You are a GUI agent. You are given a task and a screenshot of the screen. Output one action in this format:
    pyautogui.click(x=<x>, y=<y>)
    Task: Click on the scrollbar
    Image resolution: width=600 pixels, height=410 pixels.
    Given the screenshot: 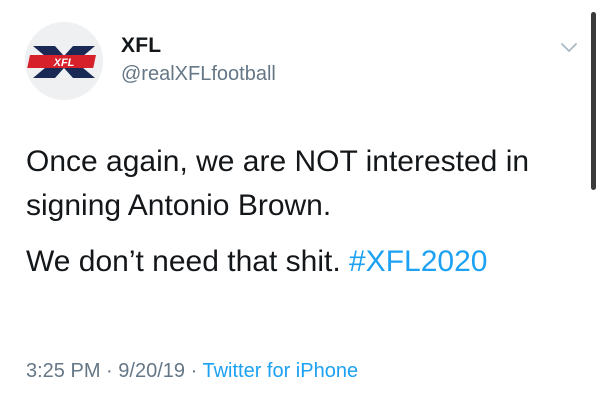 What is the action you would take?
    pyautogui.click(x=593, y=101)
    